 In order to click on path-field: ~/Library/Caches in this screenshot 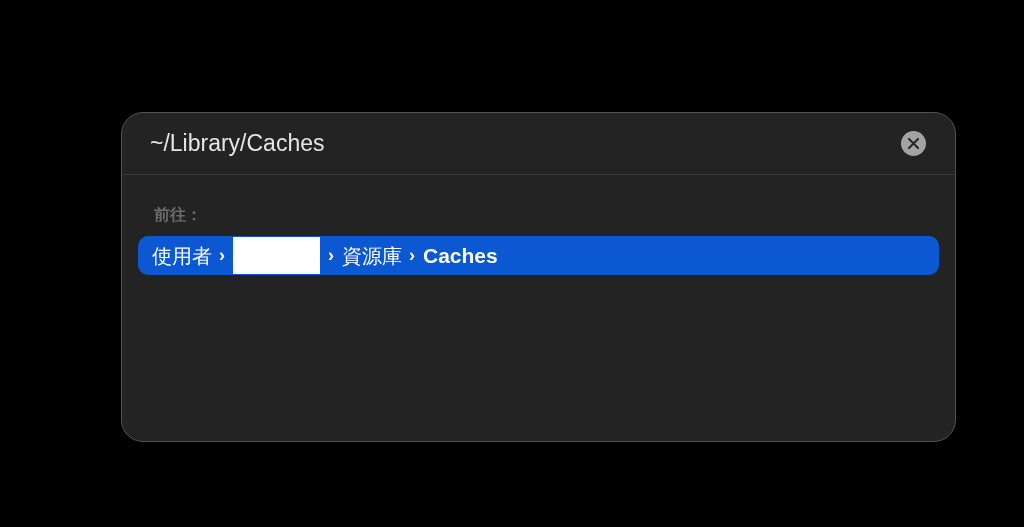, I will do `click(237, 143)`.